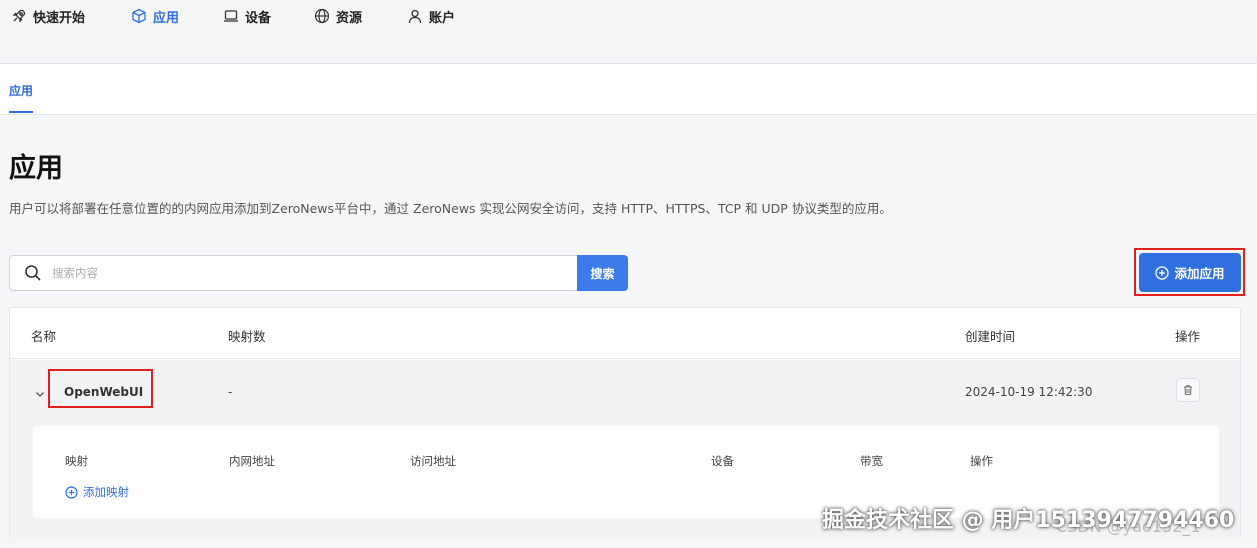 This screenshot has width=1257, height=548. What do you see at coordinates (871, 461) in the screenshot?
I see `mapping-header-bandwidth: 带宽` at bounding box center [871, 461].